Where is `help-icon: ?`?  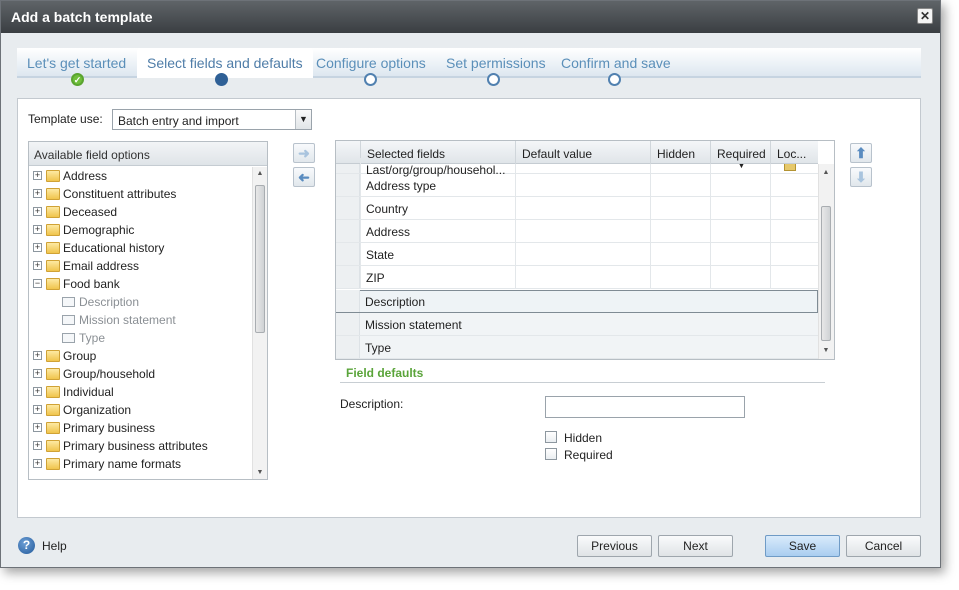 help-icon: ? is located at coordinates (26, 545).